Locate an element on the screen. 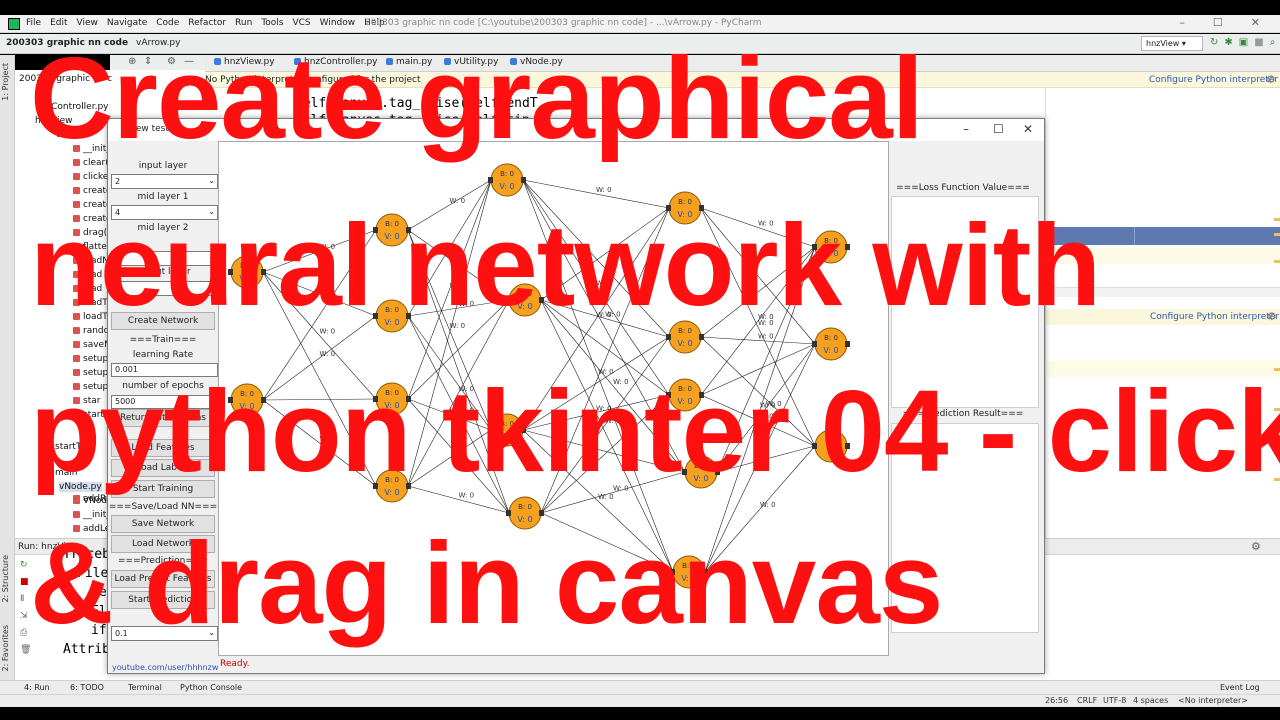 The height and width of the screenshot is (720, 1280). menu-refactor: Refactor is located at coordinates (207, 23).